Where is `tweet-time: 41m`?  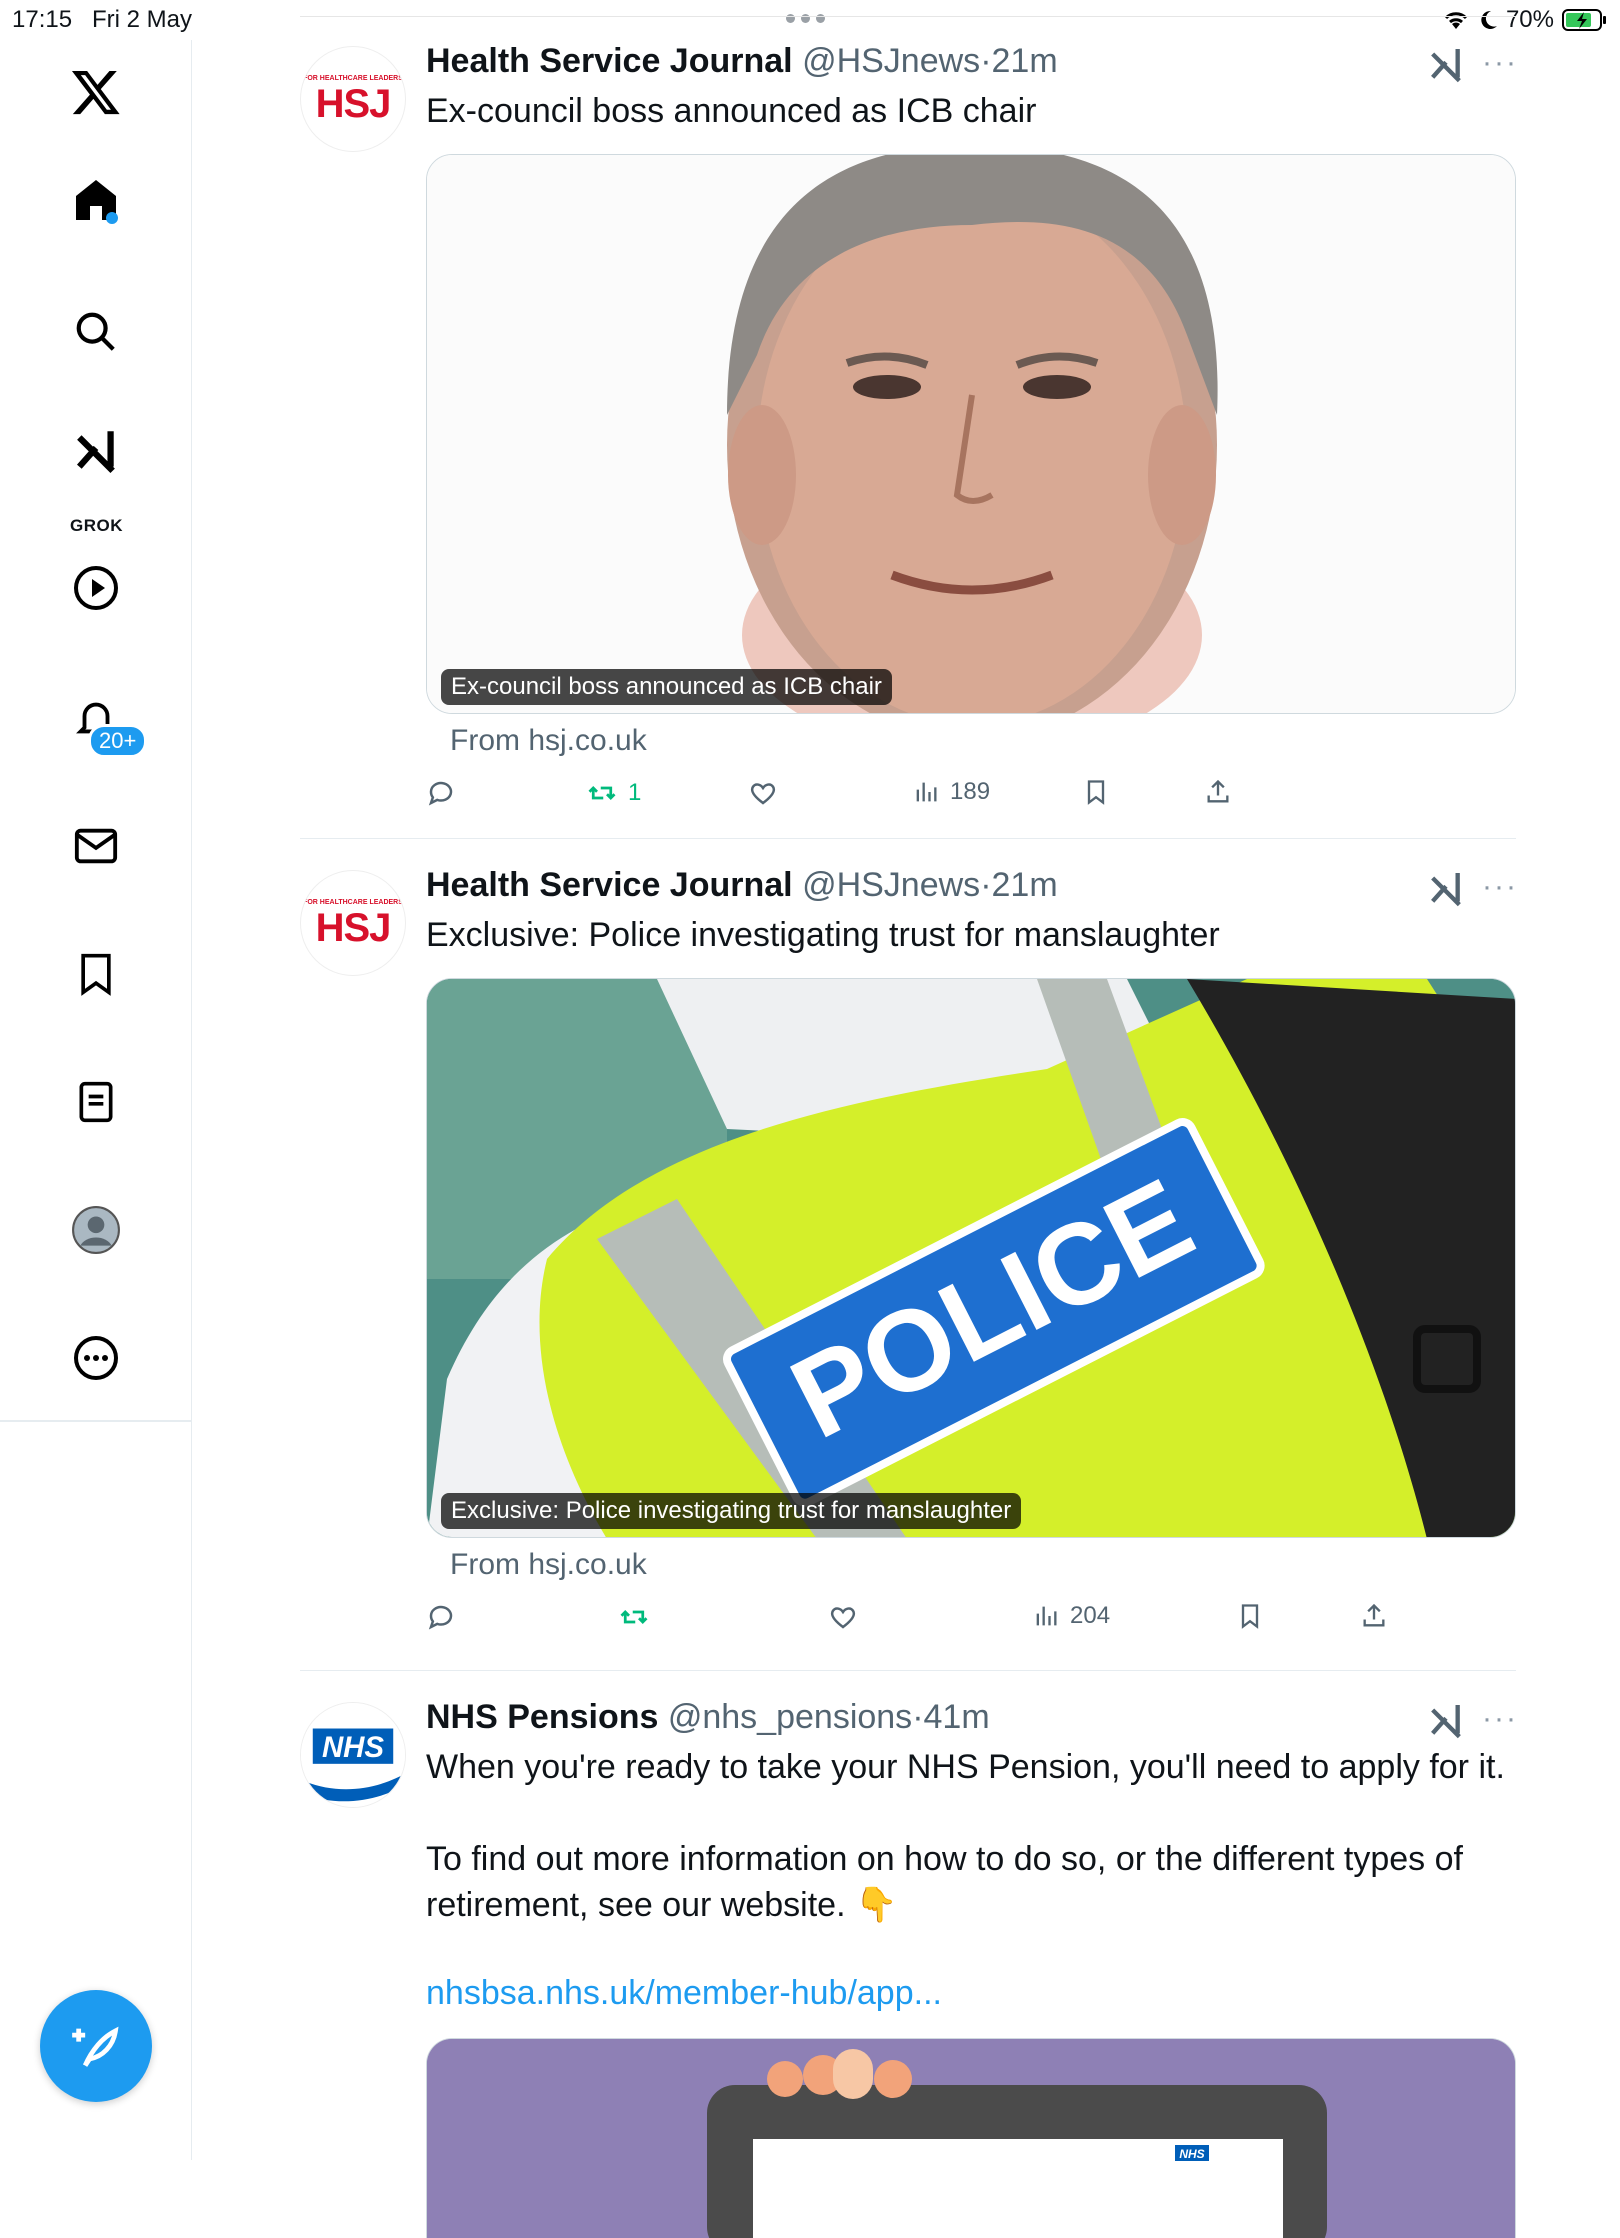
tweet-time: 41m is located at coordinates (957, 1717).